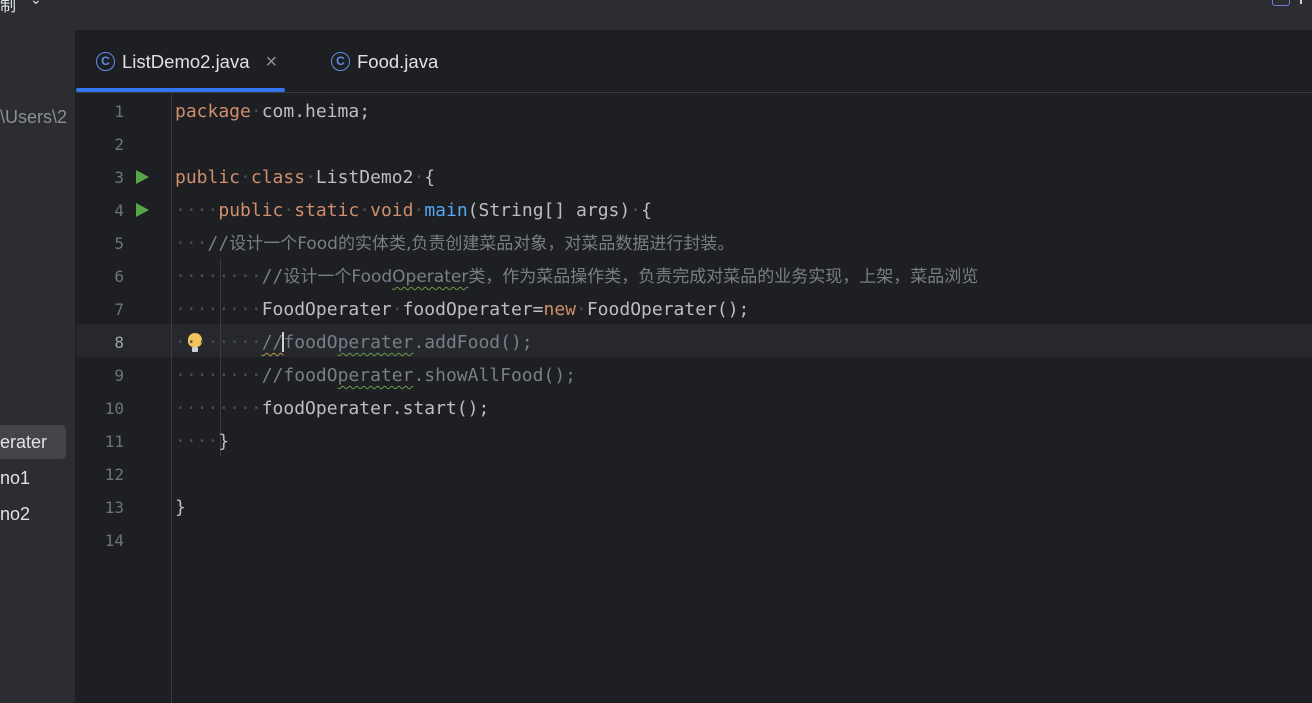 The height and width of the screenshot is (703, 1312). What do you see at coordinates (119, 342) in the screenshot?
I see `line-number: 8` at bounding box center [119, 342].